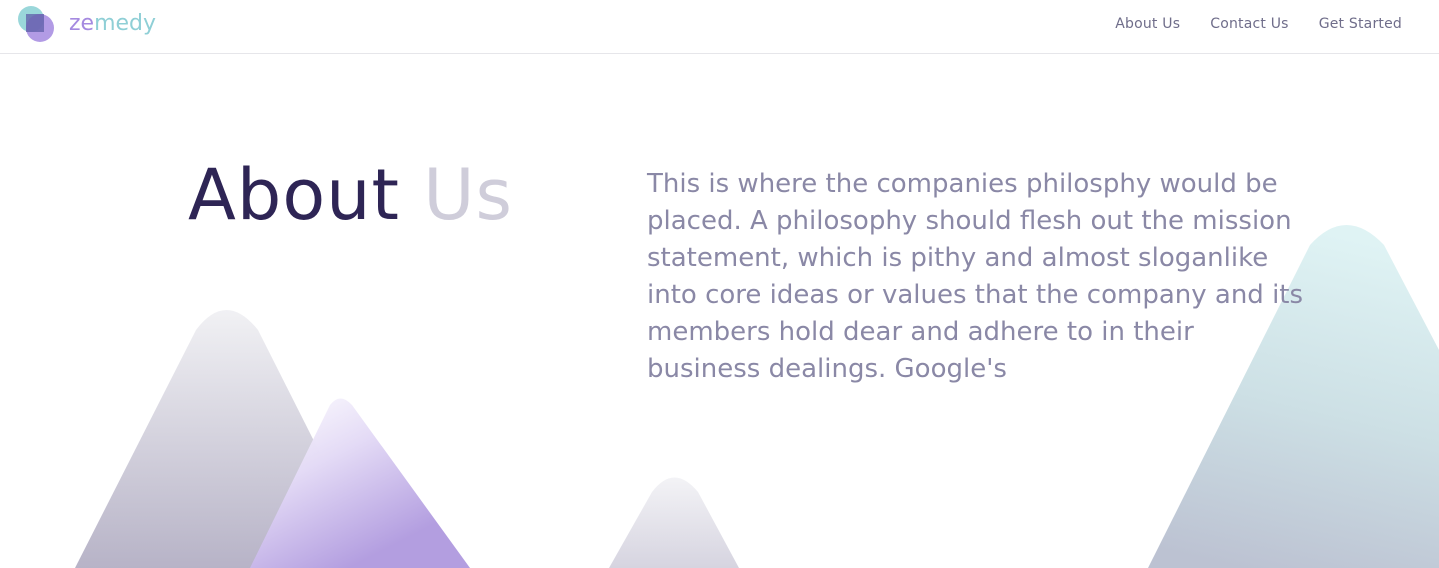 The image size is (1439, 568). What do you see at coordinates (1249, 24) in the screenshot?
I see `nav-link-contact-us: Contact Us` at bounding box center [1249, 24].